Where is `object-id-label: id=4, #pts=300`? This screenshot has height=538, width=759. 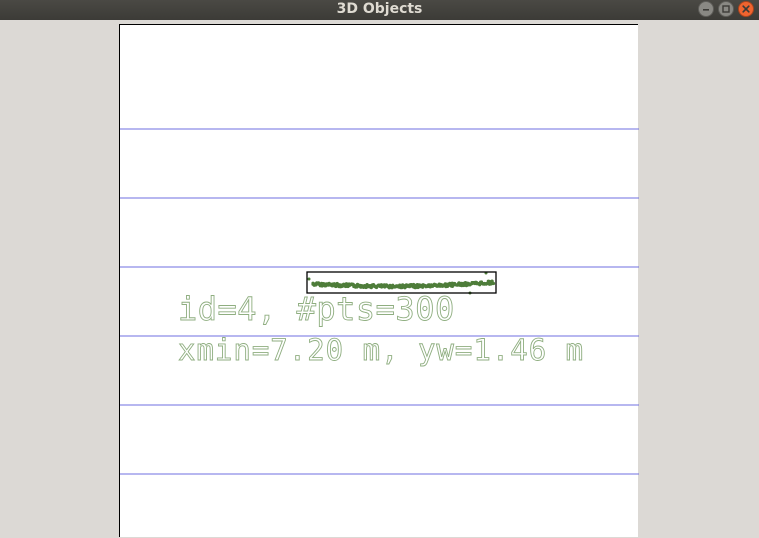 object-id-label: id=4, #pts=300 is located at coordinates (316, 309).